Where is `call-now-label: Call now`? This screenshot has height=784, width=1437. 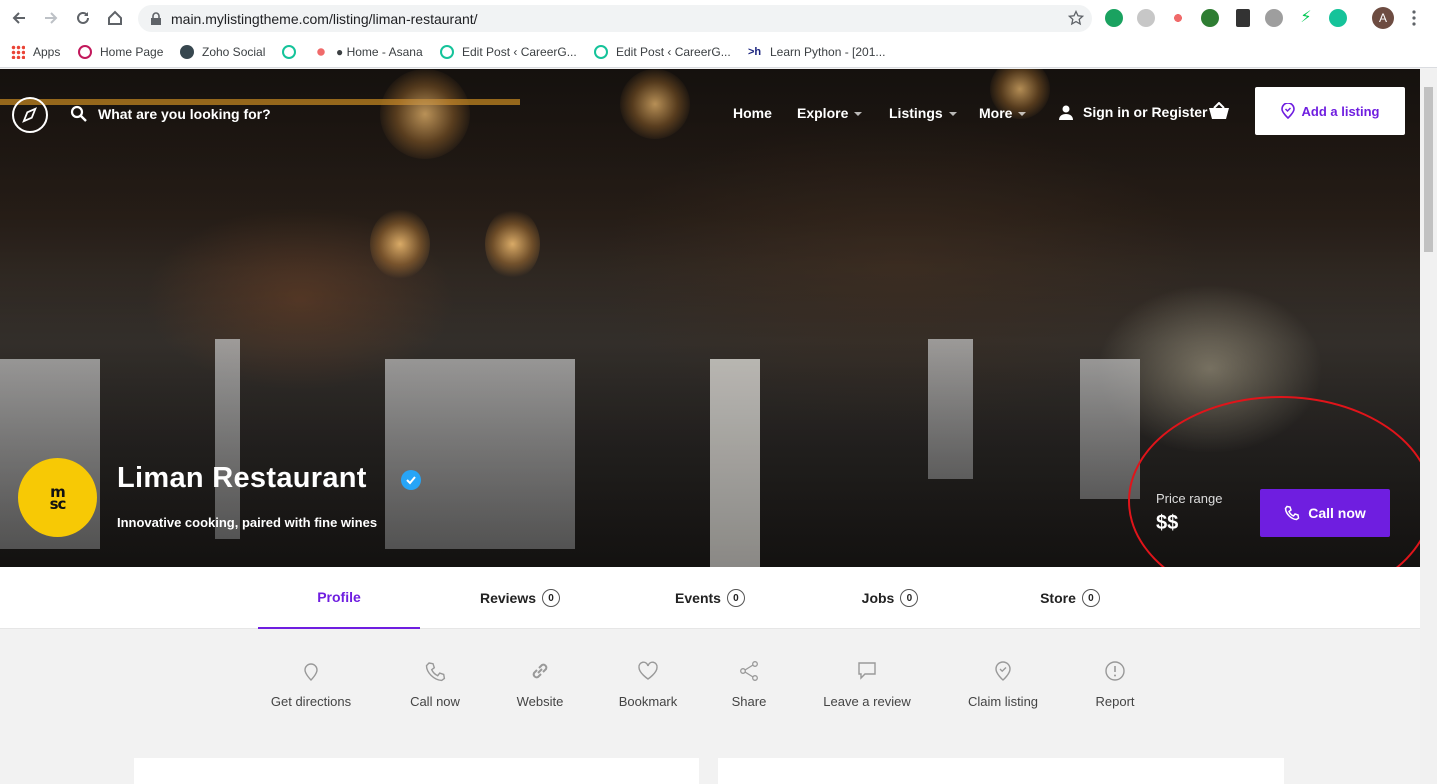
call-now-label: Call now is located at coordinates (1337, 513).